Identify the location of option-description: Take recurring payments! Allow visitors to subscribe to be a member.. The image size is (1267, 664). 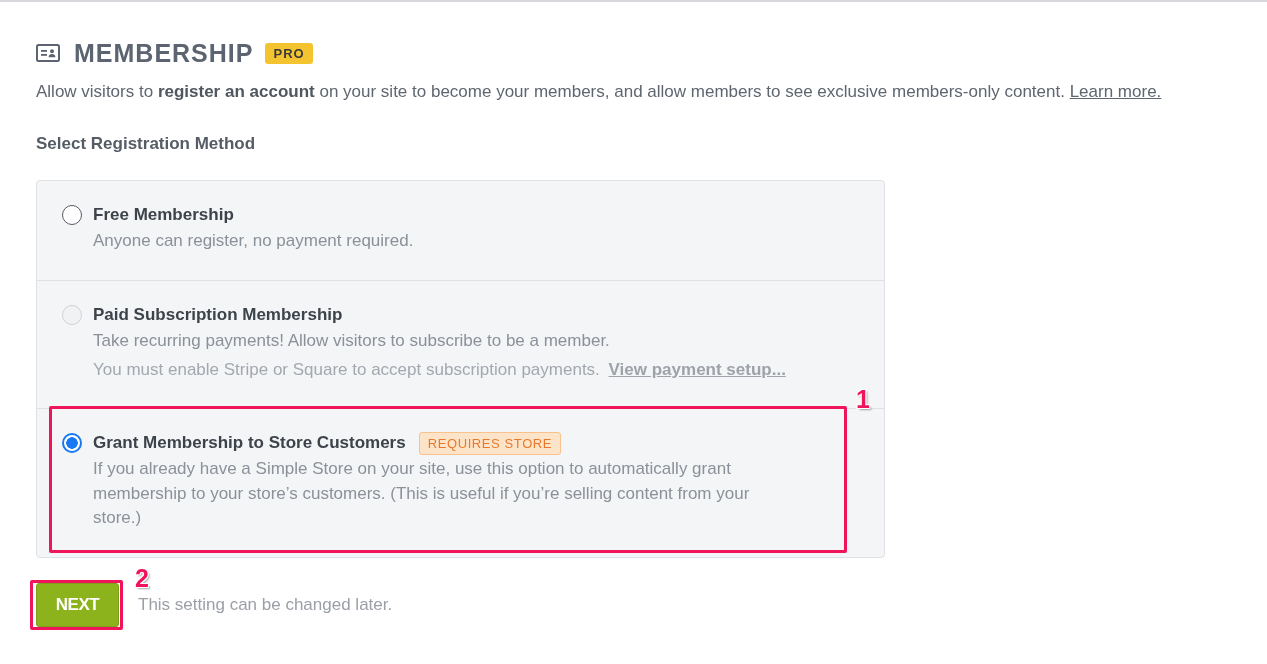
(352, 340).